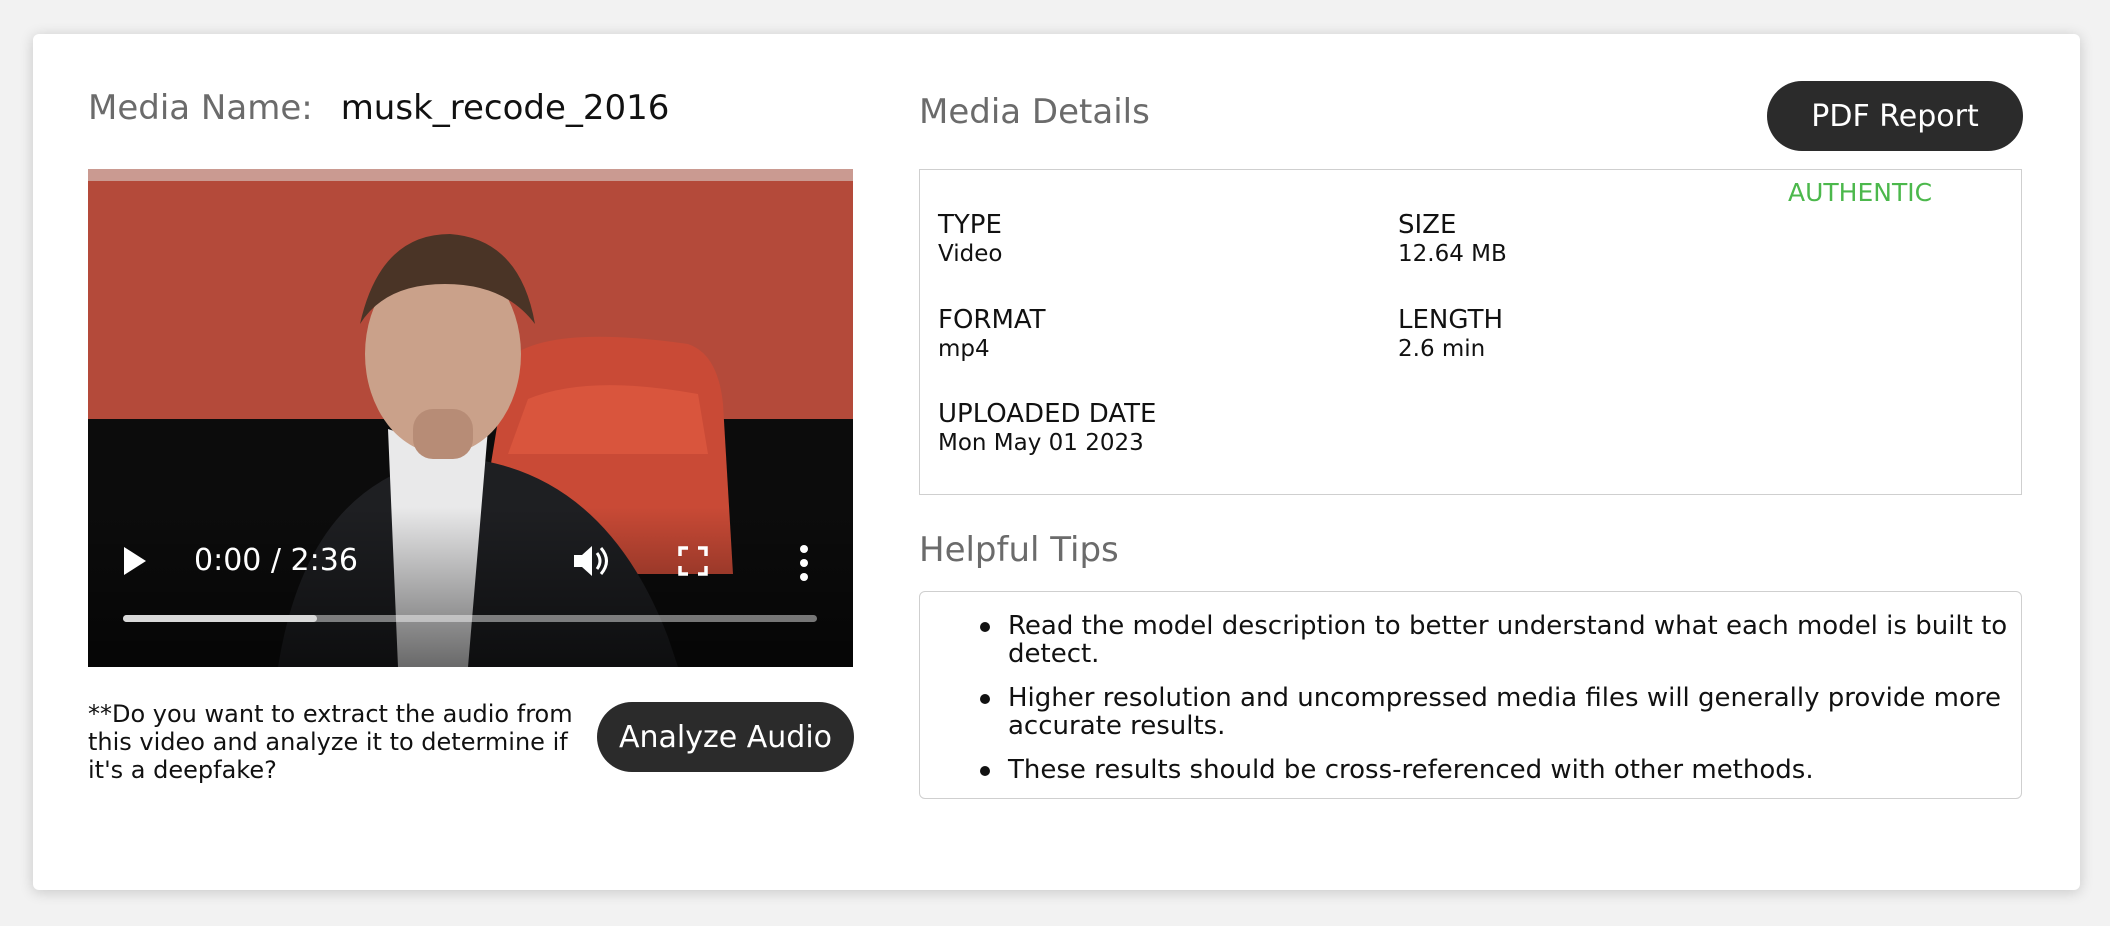  I want to click on analyze-audio-button: Analyze Audio, so click(725, 737).